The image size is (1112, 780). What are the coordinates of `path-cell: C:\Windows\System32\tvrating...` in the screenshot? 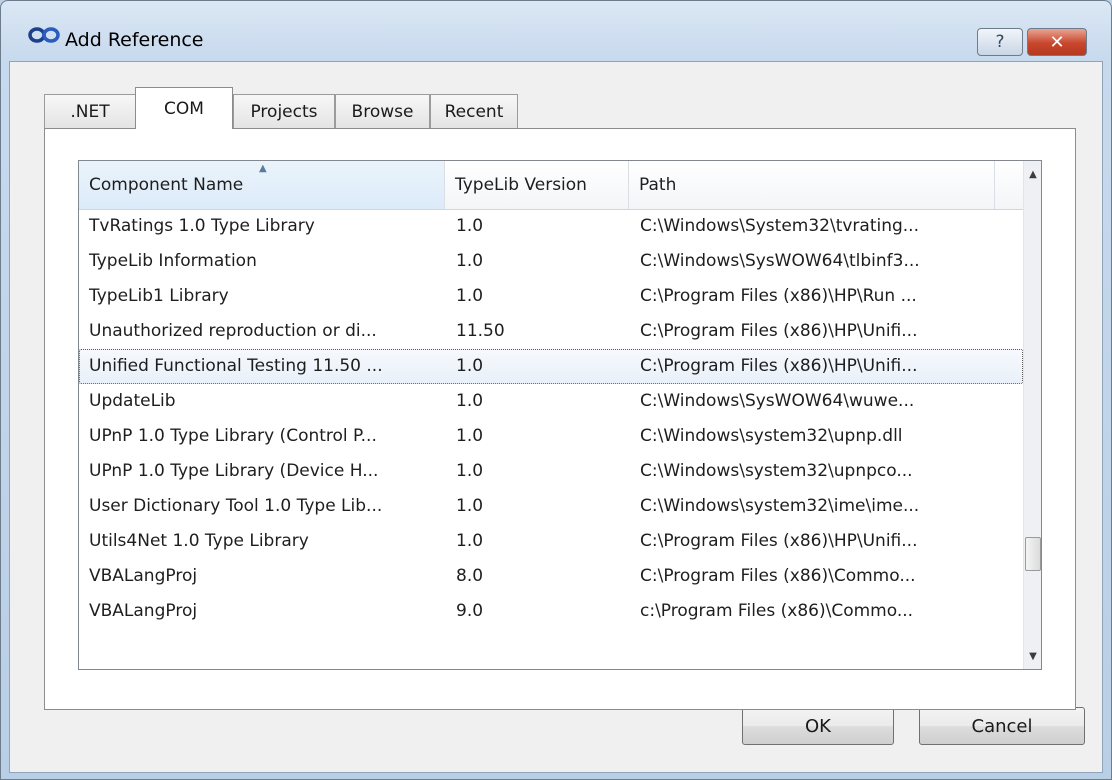 It's located at (779, 226).